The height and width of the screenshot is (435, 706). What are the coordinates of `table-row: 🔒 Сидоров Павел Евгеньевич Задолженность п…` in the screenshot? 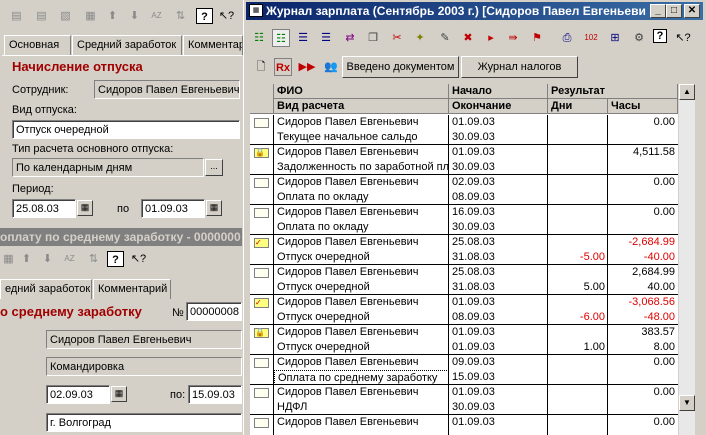 It's located at (464, 160).